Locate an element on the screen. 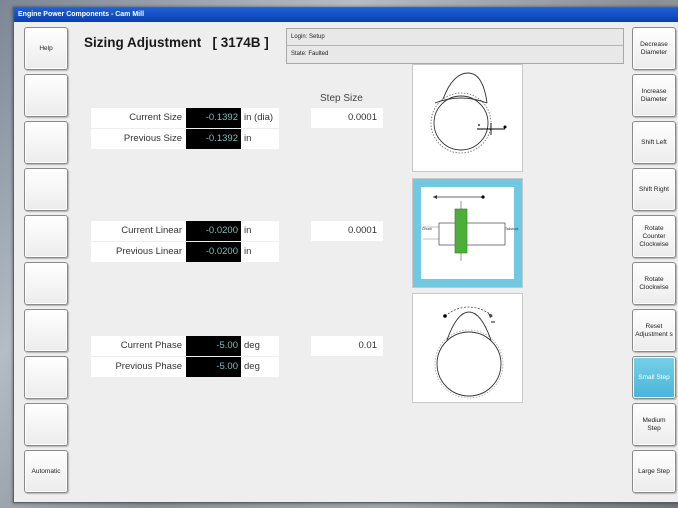  phase-step-field: 0.01 is located at coordinates (347, 346).